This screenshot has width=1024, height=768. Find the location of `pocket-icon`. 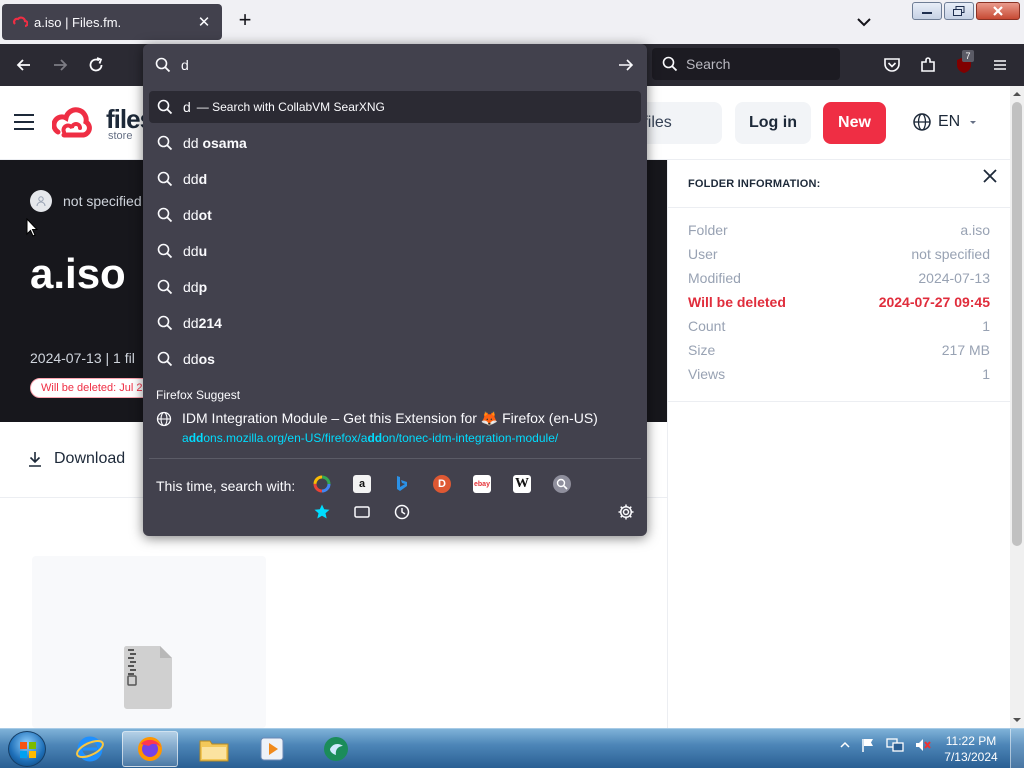

pocket-icon is located at coordinates (892, 65).